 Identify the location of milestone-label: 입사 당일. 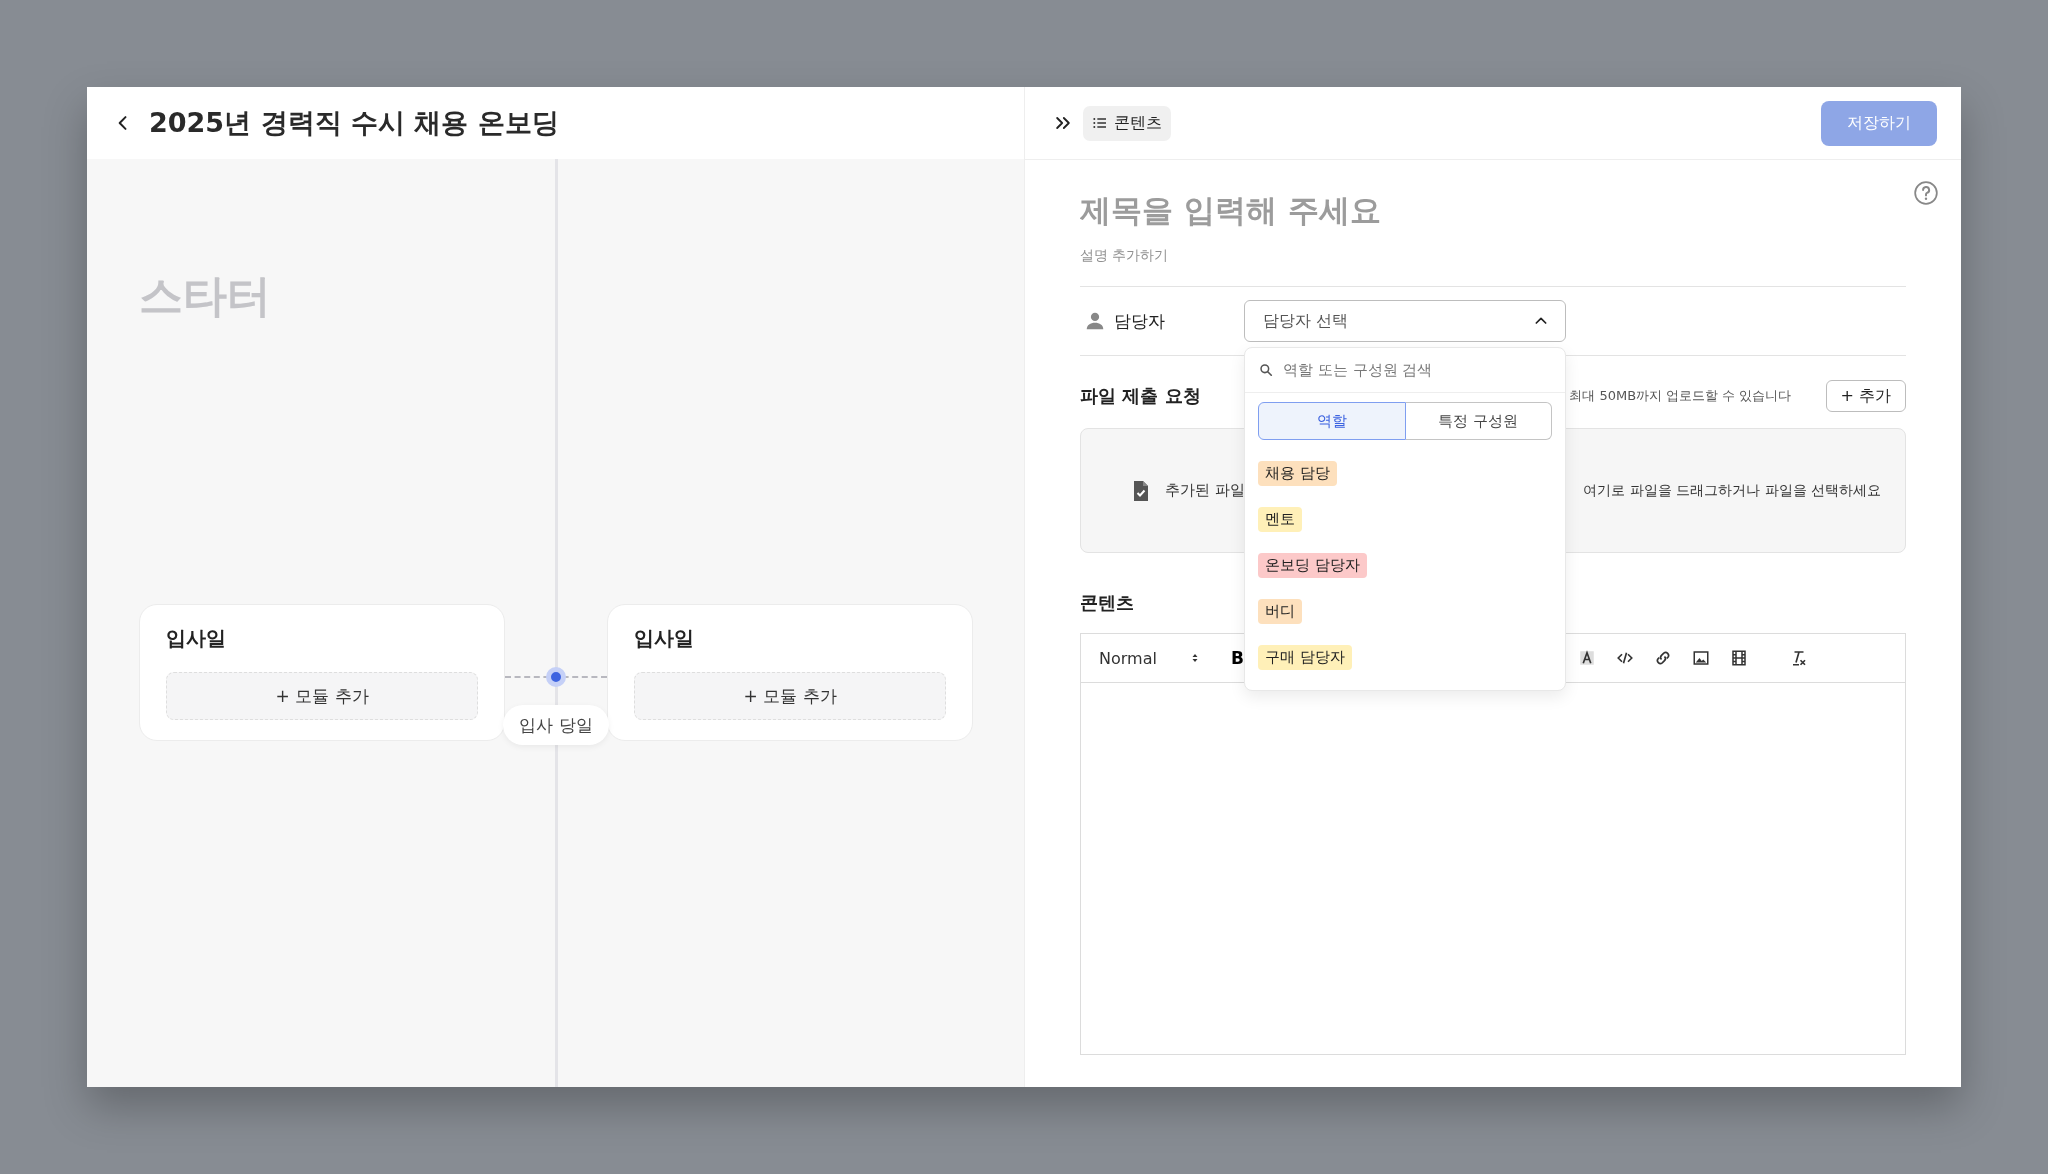
(556, 725).